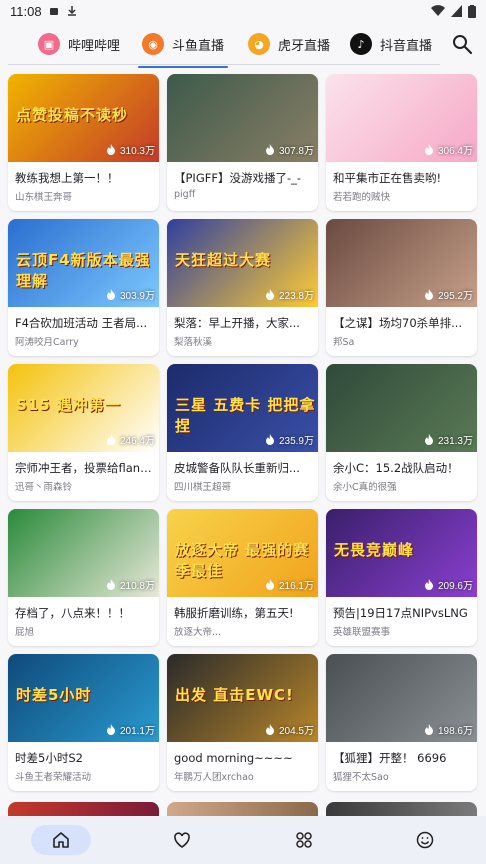 The height and width of the screenshot is (864, 486). I want to click on stream-title: 和平集市正在售卖哟!, so click(387, 178).